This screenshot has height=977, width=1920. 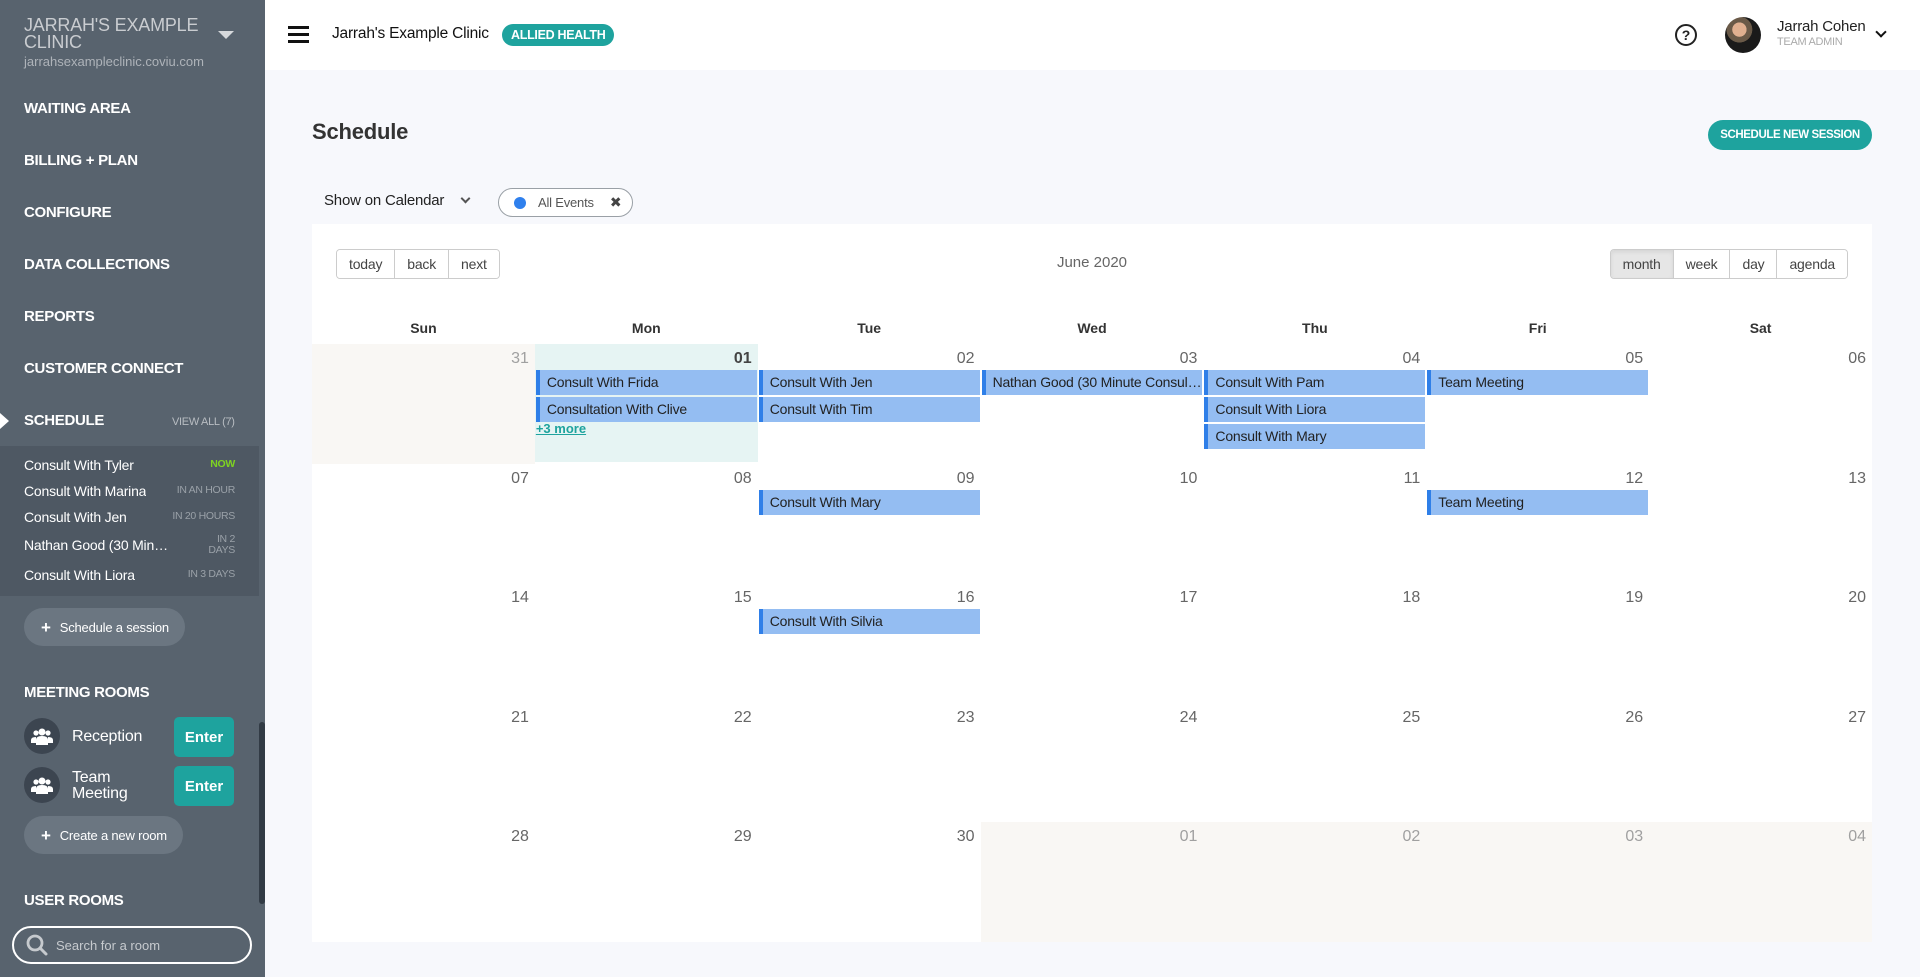 What do you see at coordinates (1092, 524) in the screenshot?
I see `day-cell: 10` at bounding box center [1092, 524].